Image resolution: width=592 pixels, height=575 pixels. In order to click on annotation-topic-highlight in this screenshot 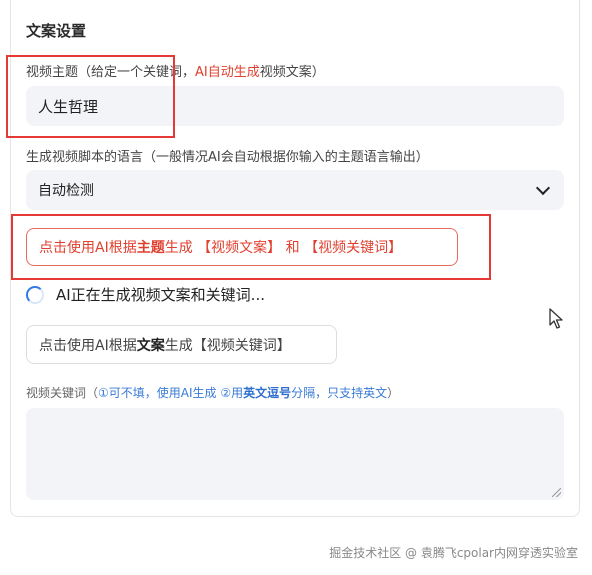, I will do `click(90, 96)`.